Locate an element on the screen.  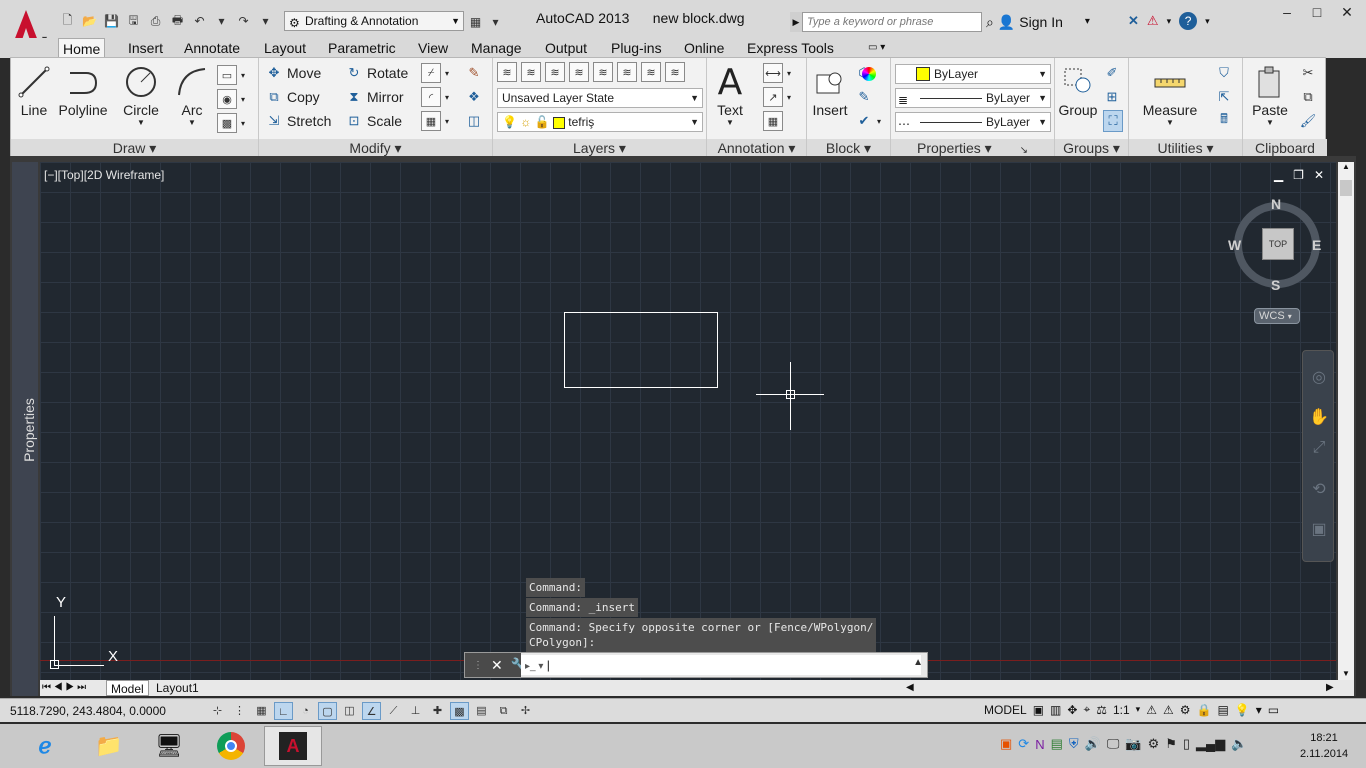
layer-state-select: Unsaved Layer State ▼ is located at coordinates (600, 98).